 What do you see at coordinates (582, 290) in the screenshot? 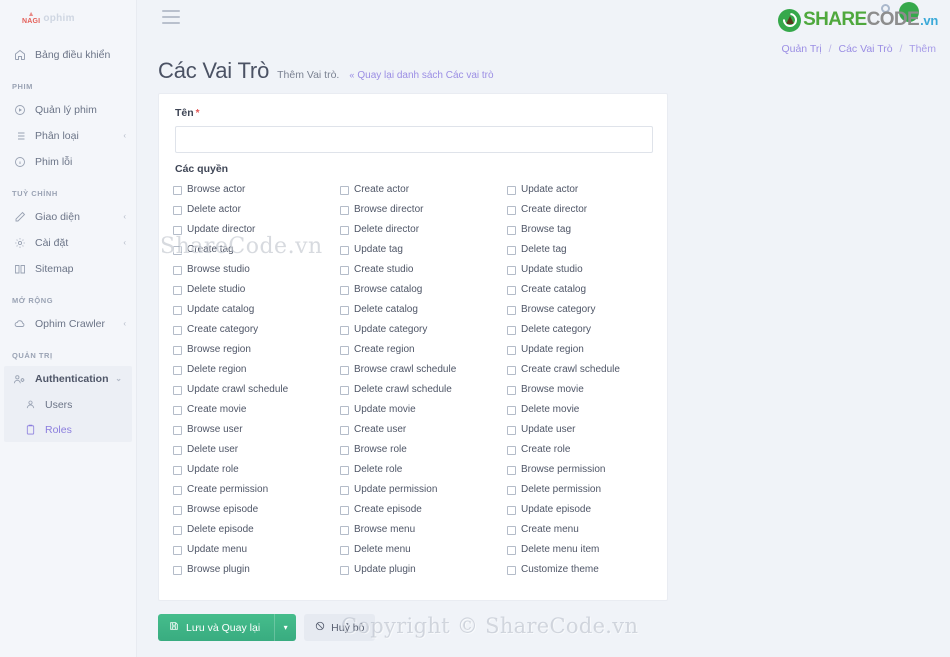
I see `permission-checkbox-item: Create catalog` at bounding box center [582, 290].